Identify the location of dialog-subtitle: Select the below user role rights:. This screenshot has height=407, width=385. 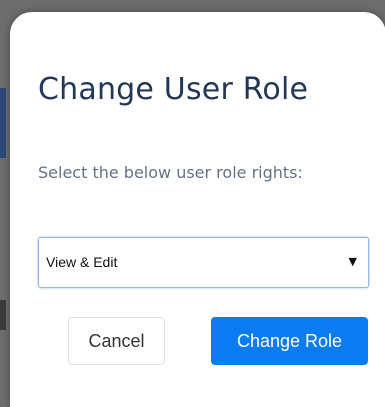
(170, 172).